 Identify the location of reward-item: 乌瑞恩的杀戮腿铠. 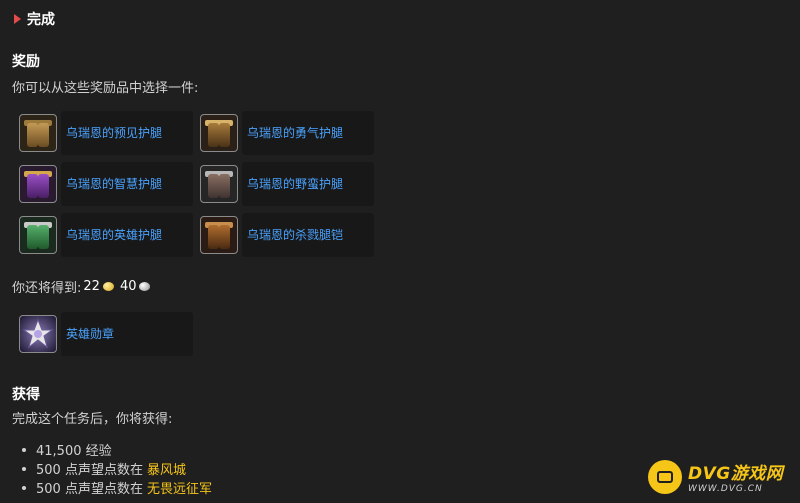
(286, 234).